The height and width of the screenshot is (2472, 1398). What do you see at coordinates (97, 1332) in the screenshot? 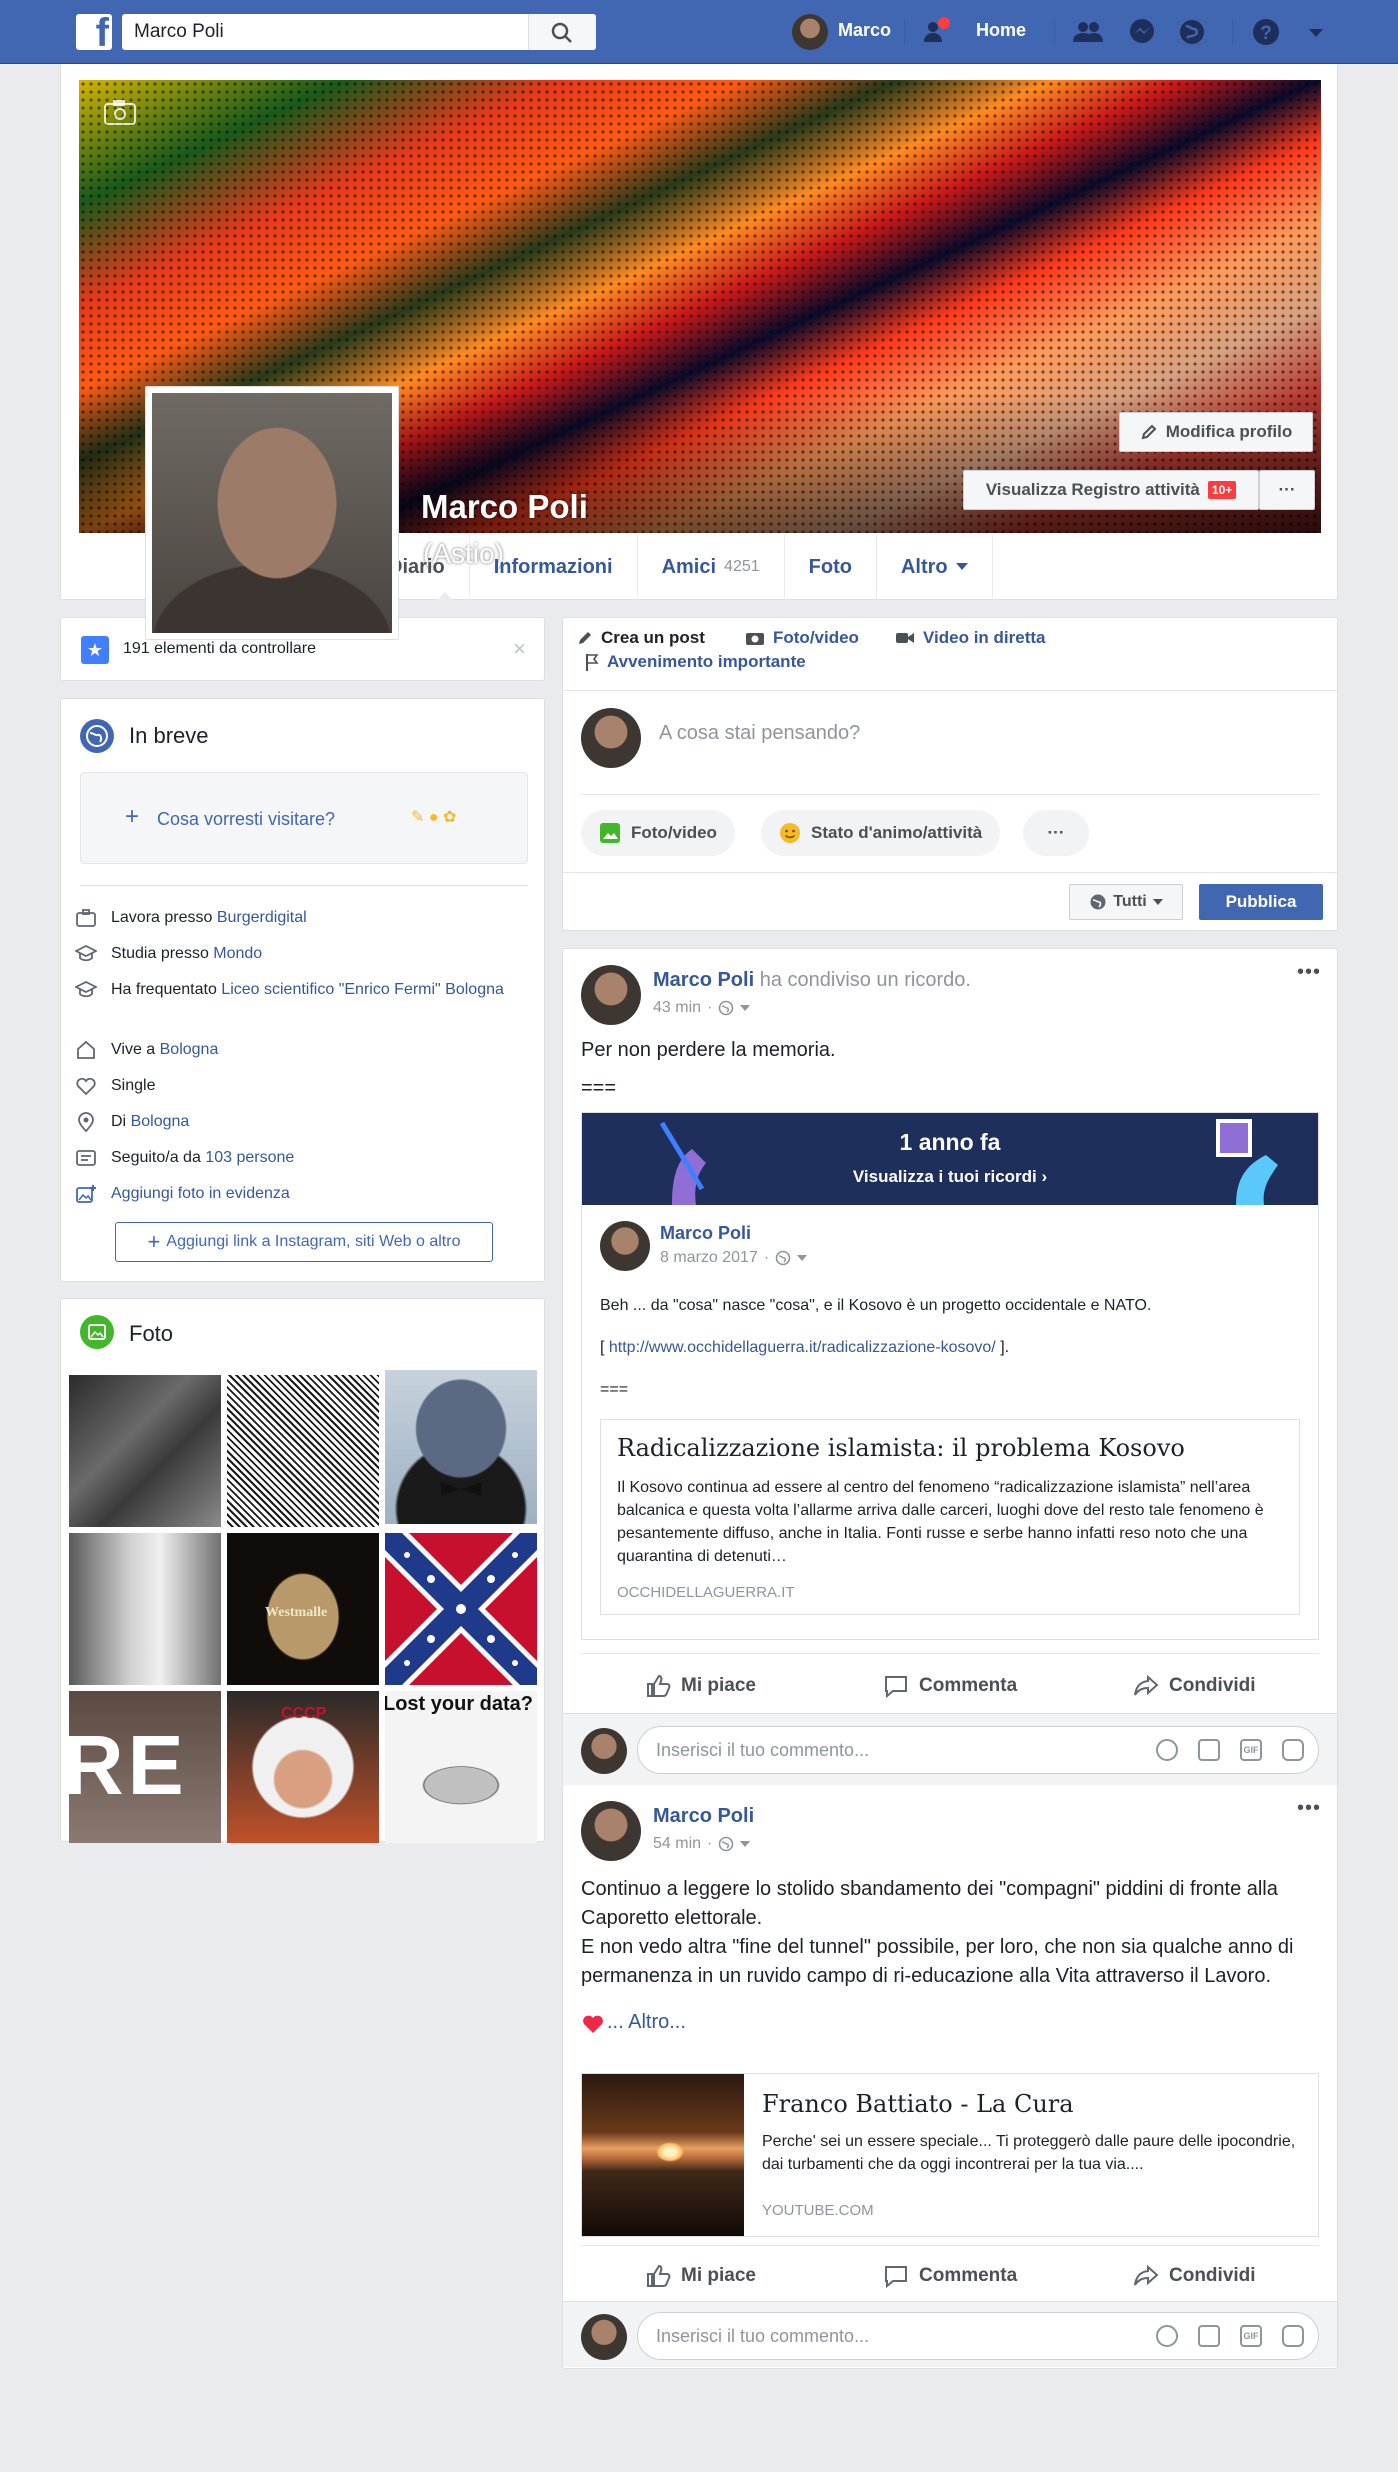
I see `photos-icon` at bounding box center [97, 1332].